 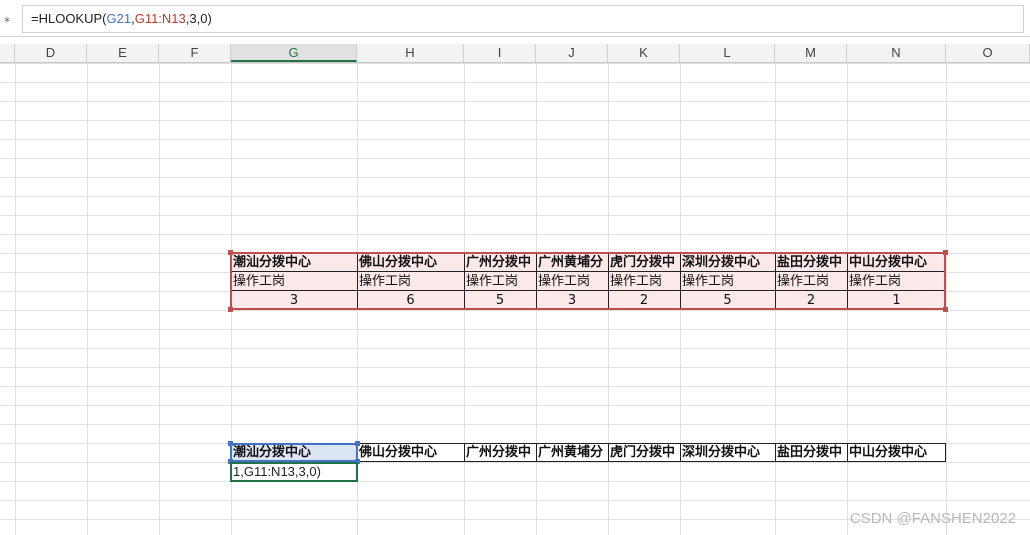 I want to click on col-header-partial, so click(x=7, y=53).